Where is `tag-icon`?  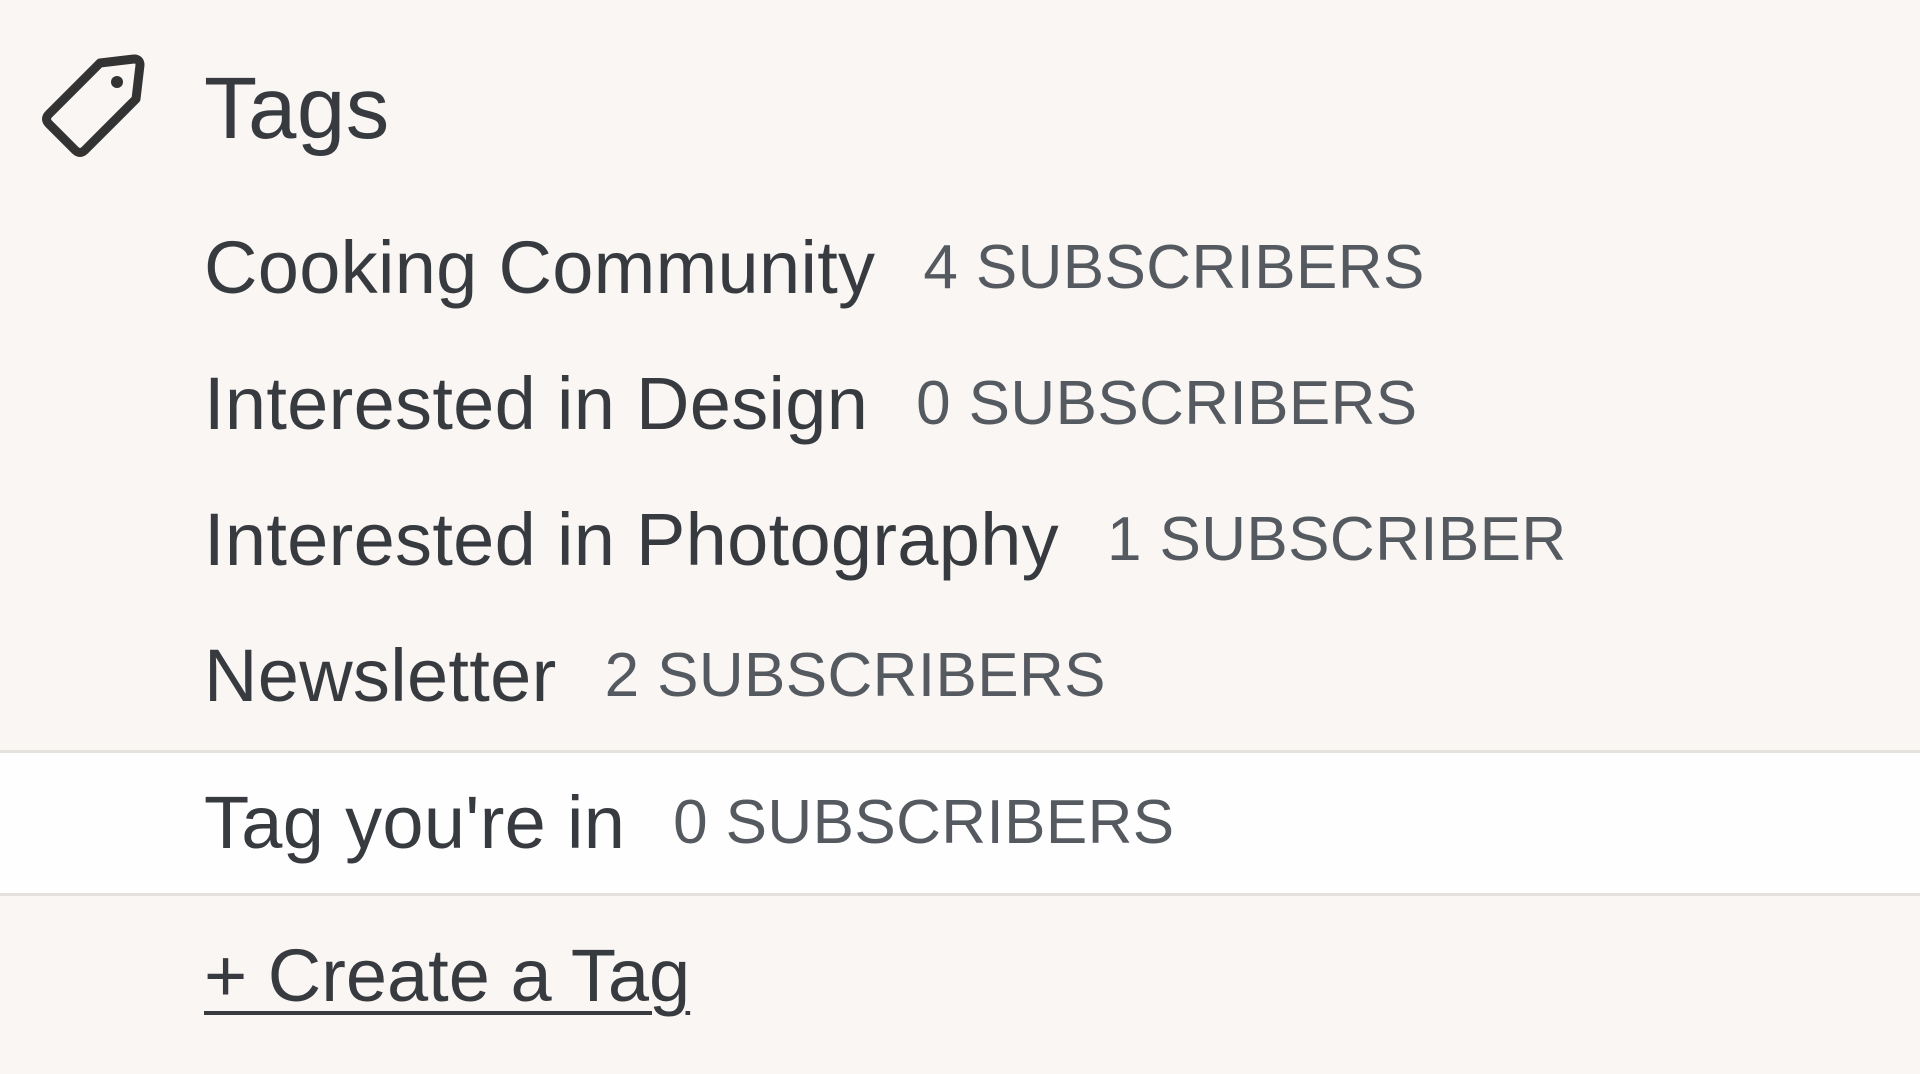 tag-icon is located at coordinates (93, 105).